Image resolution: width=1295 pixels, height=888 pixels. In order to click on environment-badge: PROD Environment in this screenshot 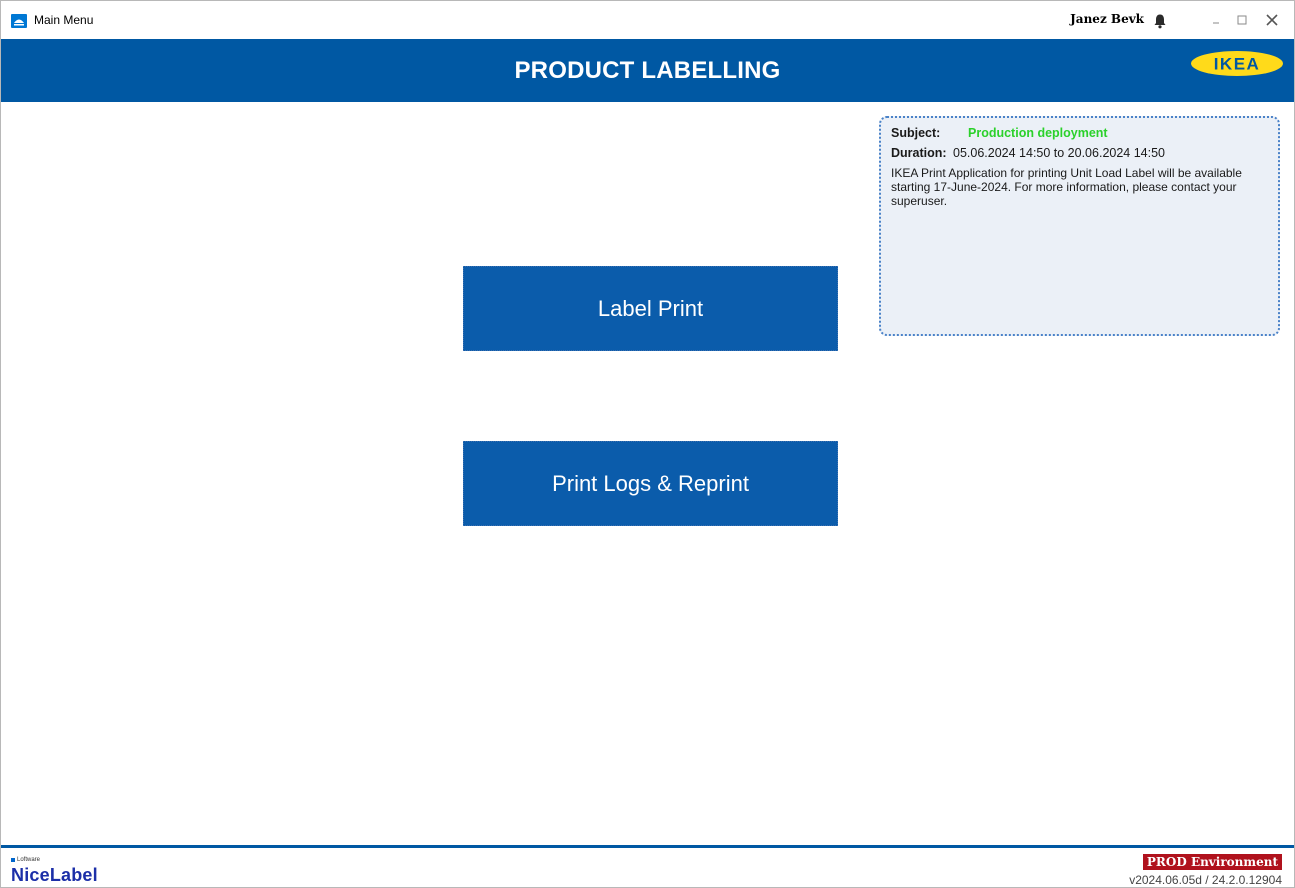, I will do `click(1212, 862)`.